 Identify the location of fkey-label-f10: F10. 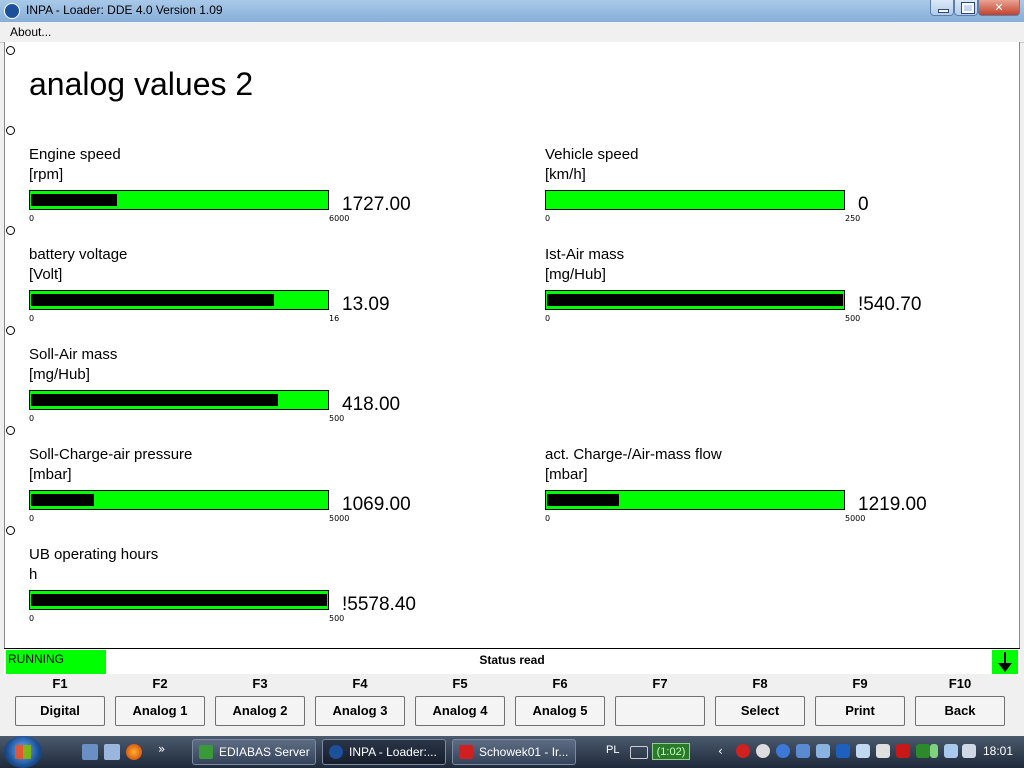
(960, 683).